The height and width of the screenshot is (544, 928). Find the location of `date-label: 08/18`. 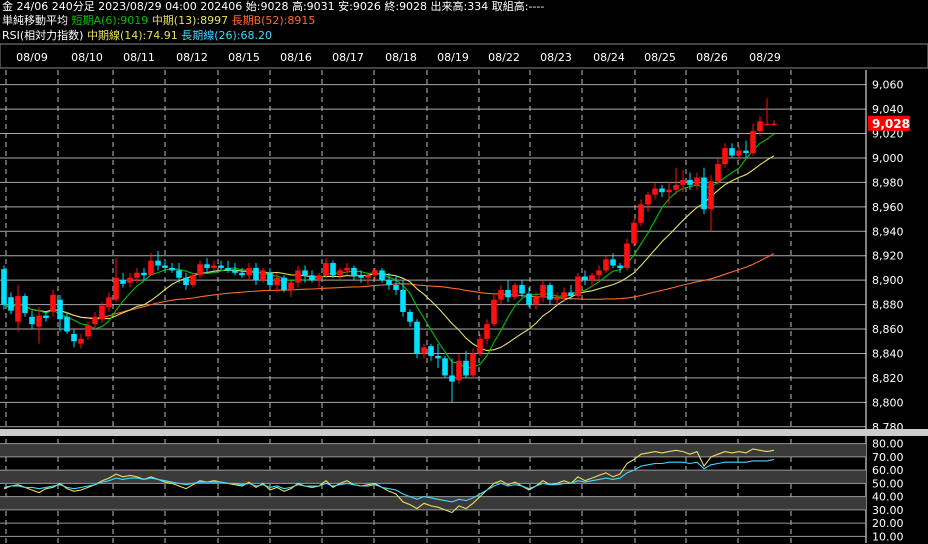

date-label: 08/18 is located at coordinates (401, 57).